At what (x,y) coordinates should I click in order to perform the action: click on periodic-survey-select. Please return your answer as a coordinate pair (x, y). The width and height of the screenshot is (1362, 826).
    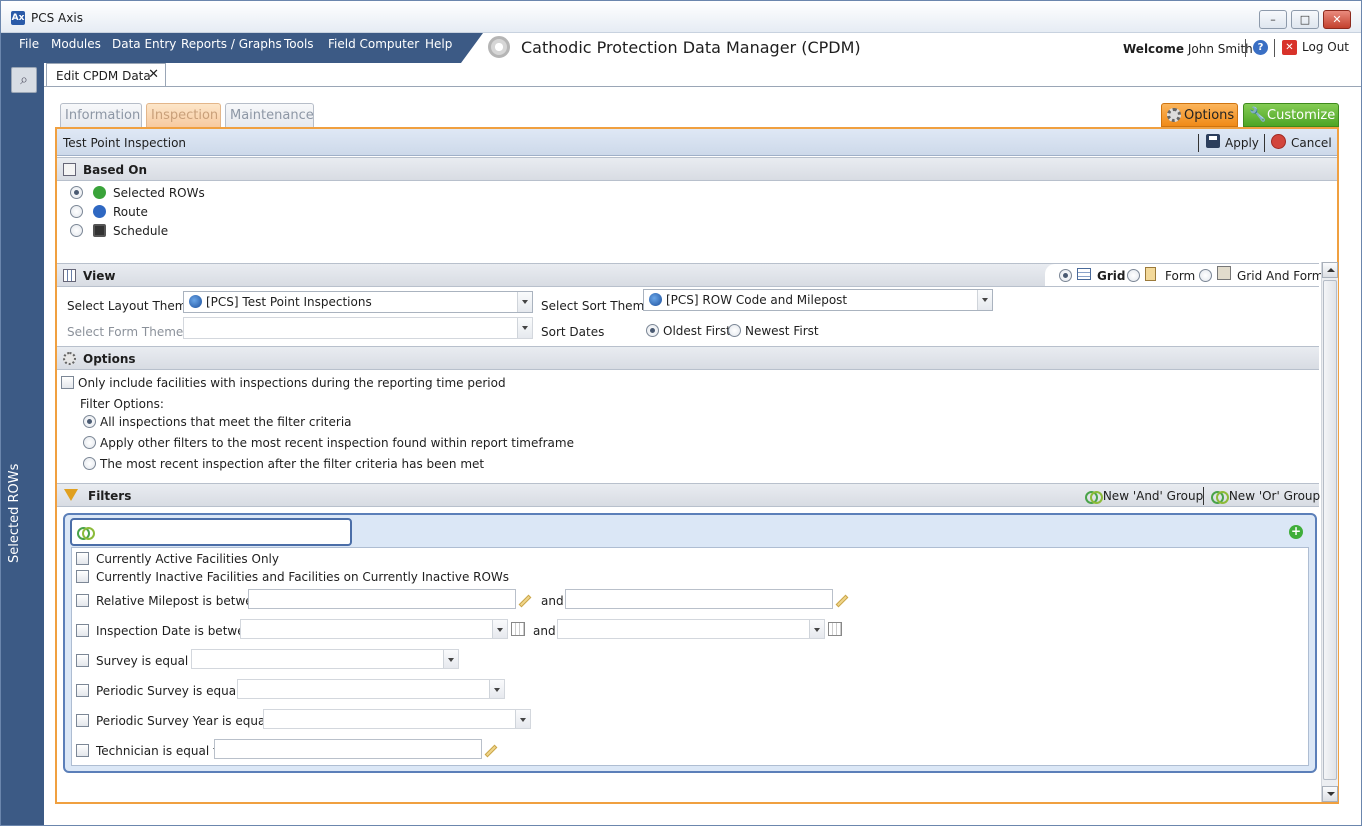
    Looking at the image, I should click on (371, 689).